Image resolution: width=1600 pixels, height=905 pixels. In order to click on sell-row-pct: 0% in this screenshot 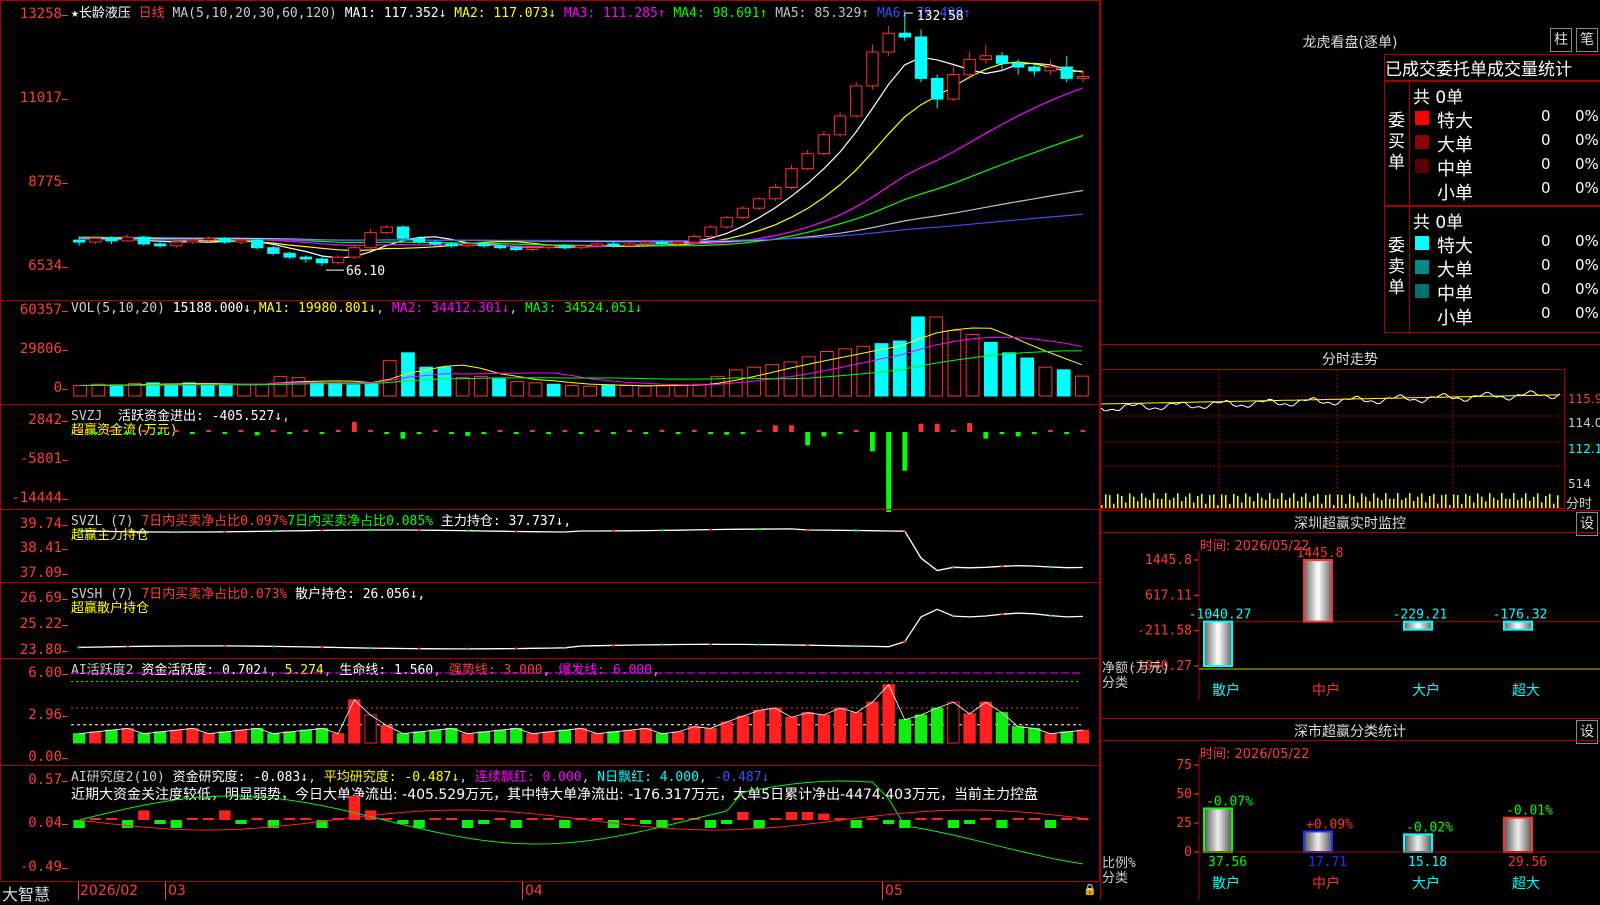, I will do `click(1587, 241)`.